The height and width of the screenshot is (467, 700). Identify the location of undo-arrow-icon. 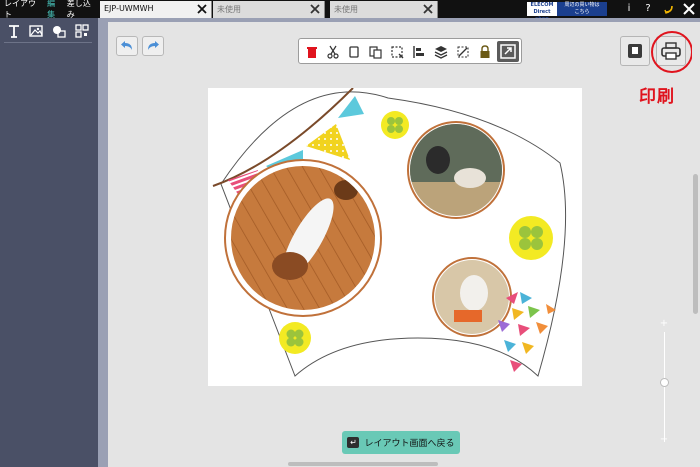
(669, 9).